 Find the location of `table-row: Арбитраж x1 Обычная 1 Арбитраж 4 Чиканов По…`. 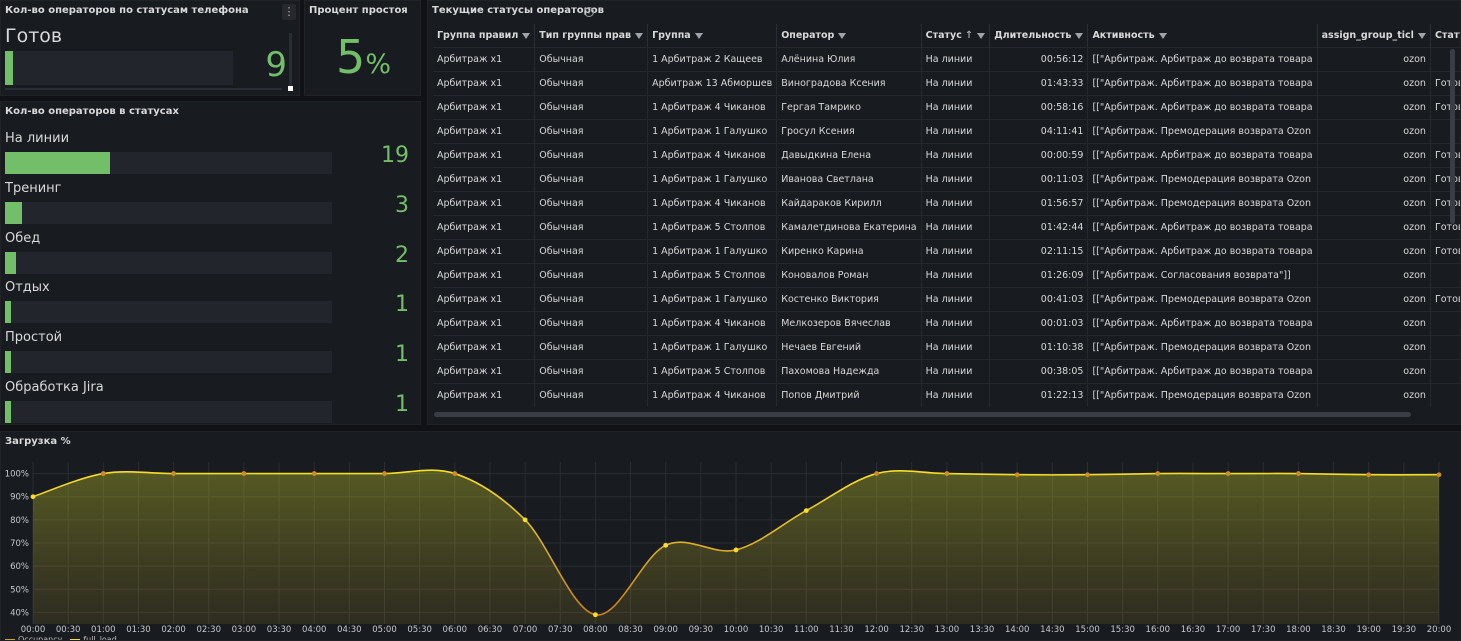

table-row: Арбитраж x1 Обычная 1 Арбитраж 4 Чиканов По… is located at coordinates (946, 395).